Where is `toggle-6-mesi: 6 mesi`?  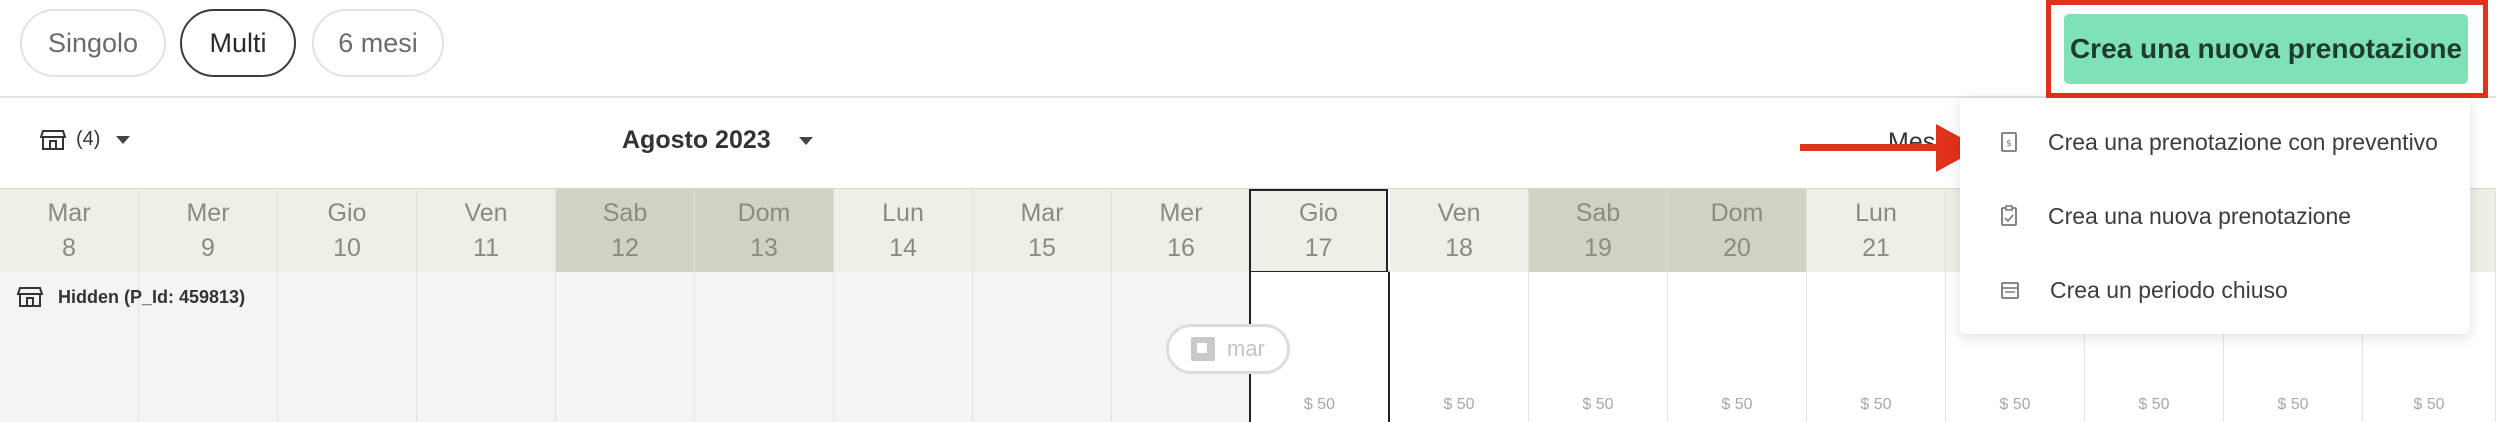 toggle-6-mesi: 6 mesi is located at coordinates (378, 43).